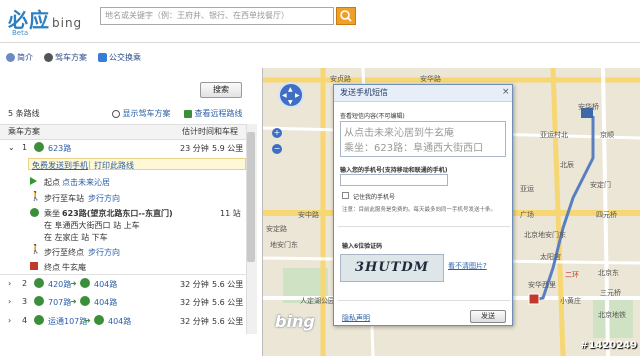 This screenshot has height=356, width=640. What do you see at coordinates (92, 225) in the screenshot?
I see `board-at-text: 在 阜通西大街西口 站 上车` at bounding box center [92, 225].